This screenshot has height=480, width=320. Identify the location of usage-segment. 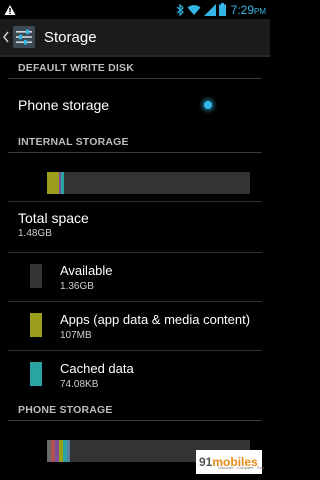
(68, 451).